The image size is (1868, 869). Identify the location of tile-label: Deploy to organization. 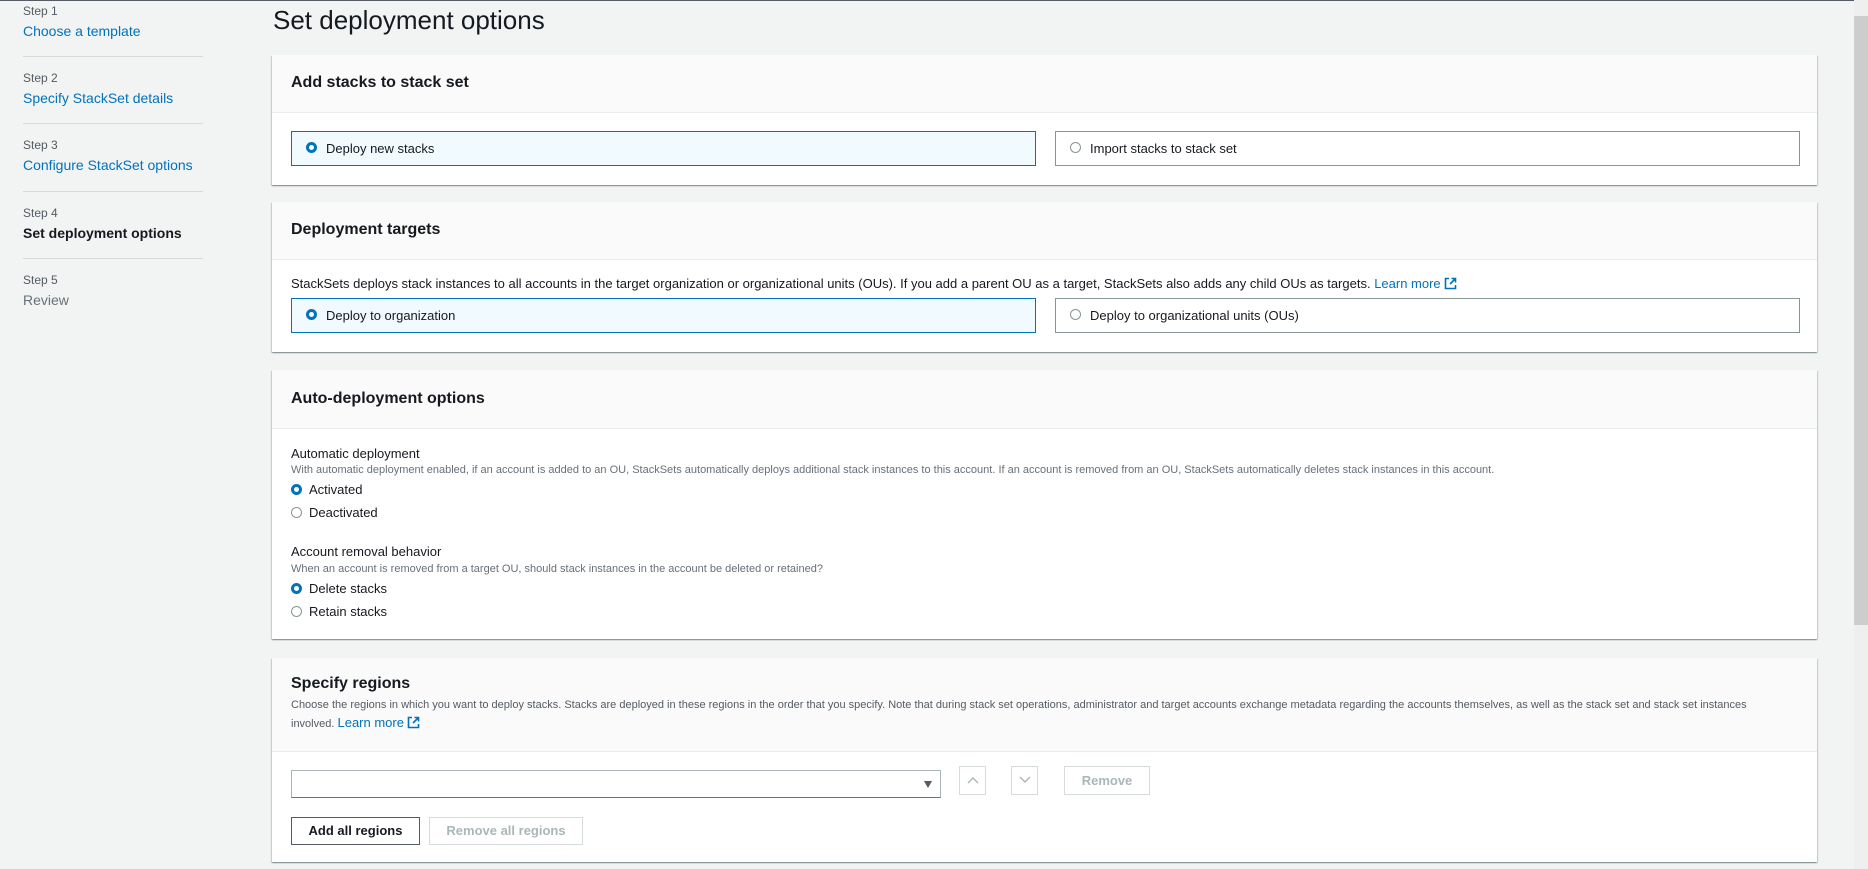
(391, 315).